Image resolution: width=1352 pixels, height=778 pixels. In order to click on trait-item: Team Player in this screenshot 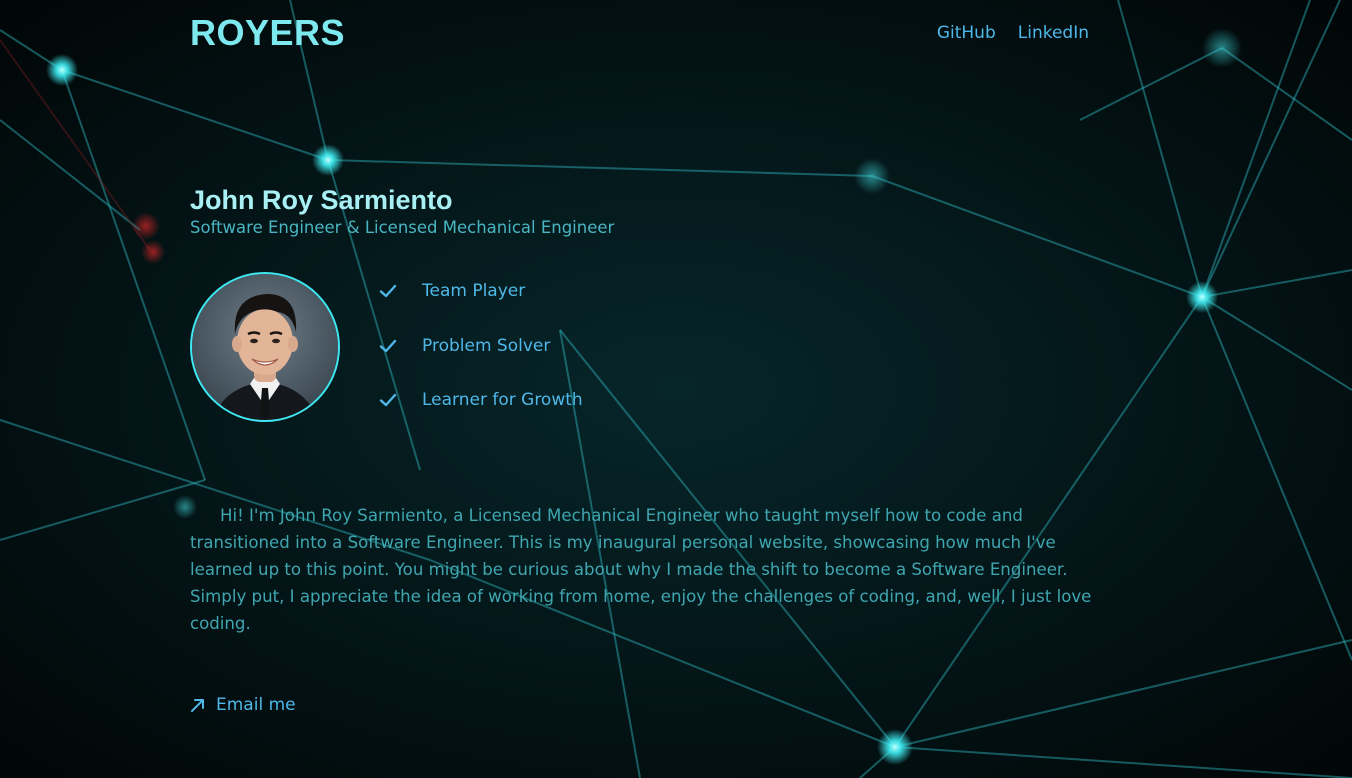, I will do `click(480, 291)`.